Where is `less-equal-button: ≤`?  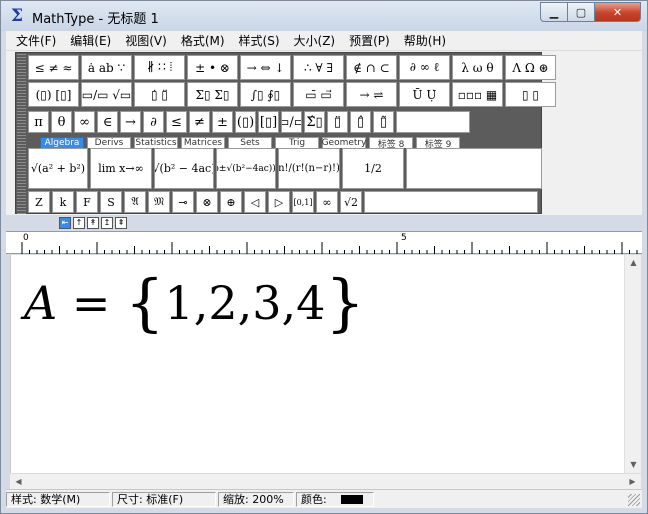 less-equal-button: ≤ is located at coordinates (176, 122).